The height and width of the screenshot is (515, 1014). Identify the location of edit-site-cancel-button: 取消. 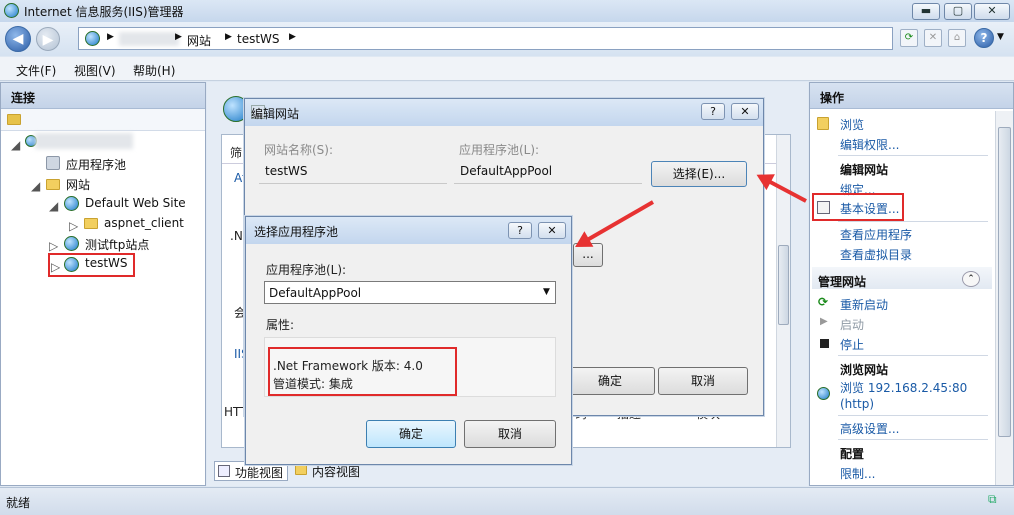
(703, 381).